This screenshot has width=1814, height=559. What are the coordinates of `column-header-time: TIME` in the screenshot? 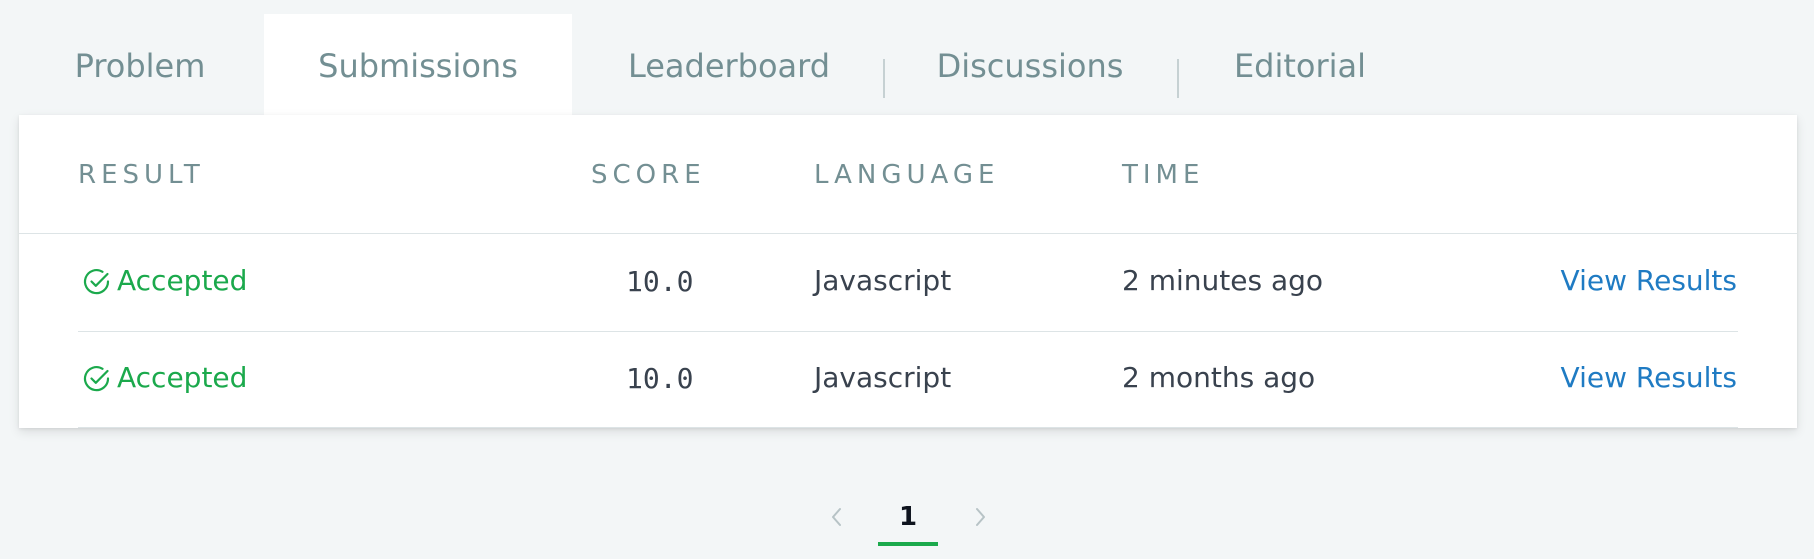 It's located at (1163, 175).